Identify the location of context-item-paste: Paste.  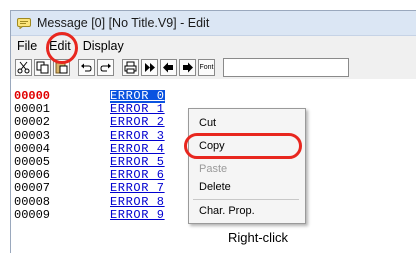
(213, 169).